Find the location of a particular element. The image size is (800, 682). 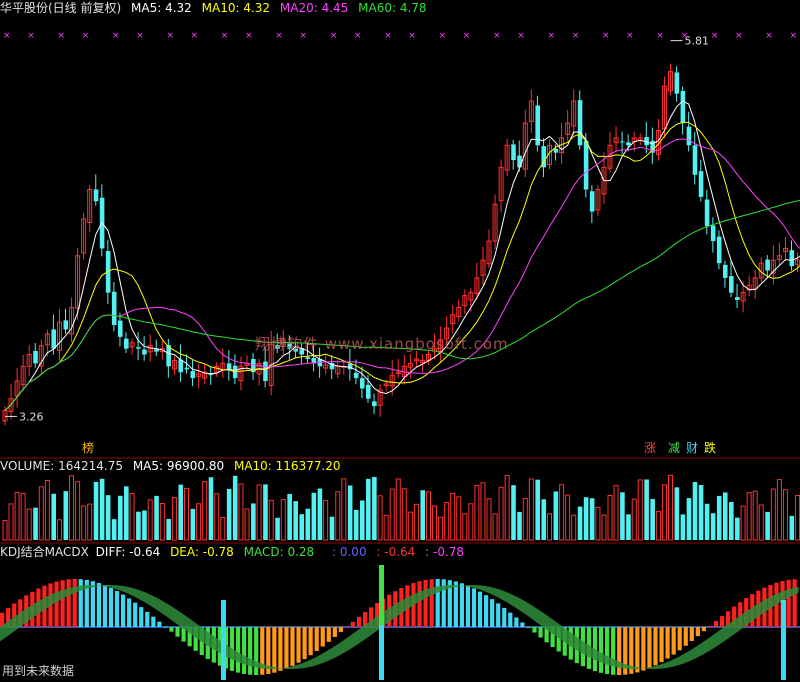

value1-label: : 0.00 is located at coordinates (349, 552).